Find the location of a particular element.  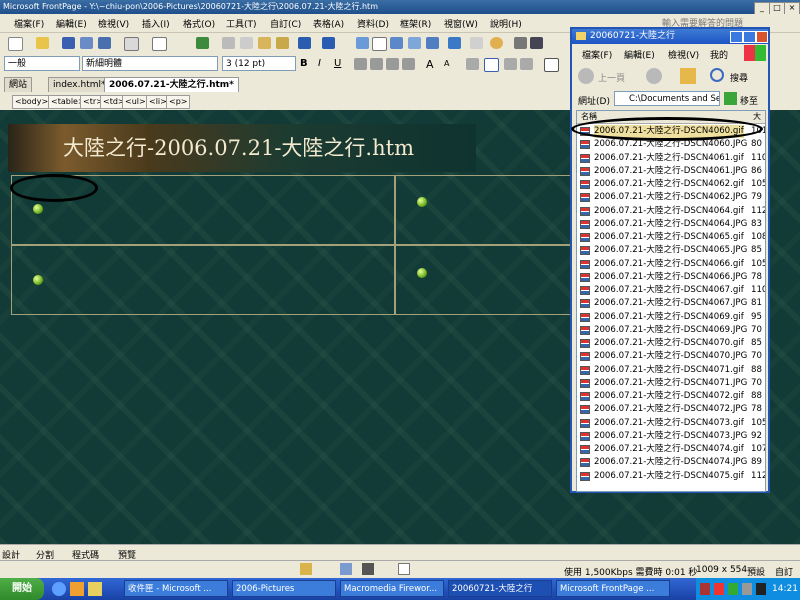

file-row: 2006.07.21-大陸之行-DSCN4067.gif 110 is located at coordinates (671, 290).